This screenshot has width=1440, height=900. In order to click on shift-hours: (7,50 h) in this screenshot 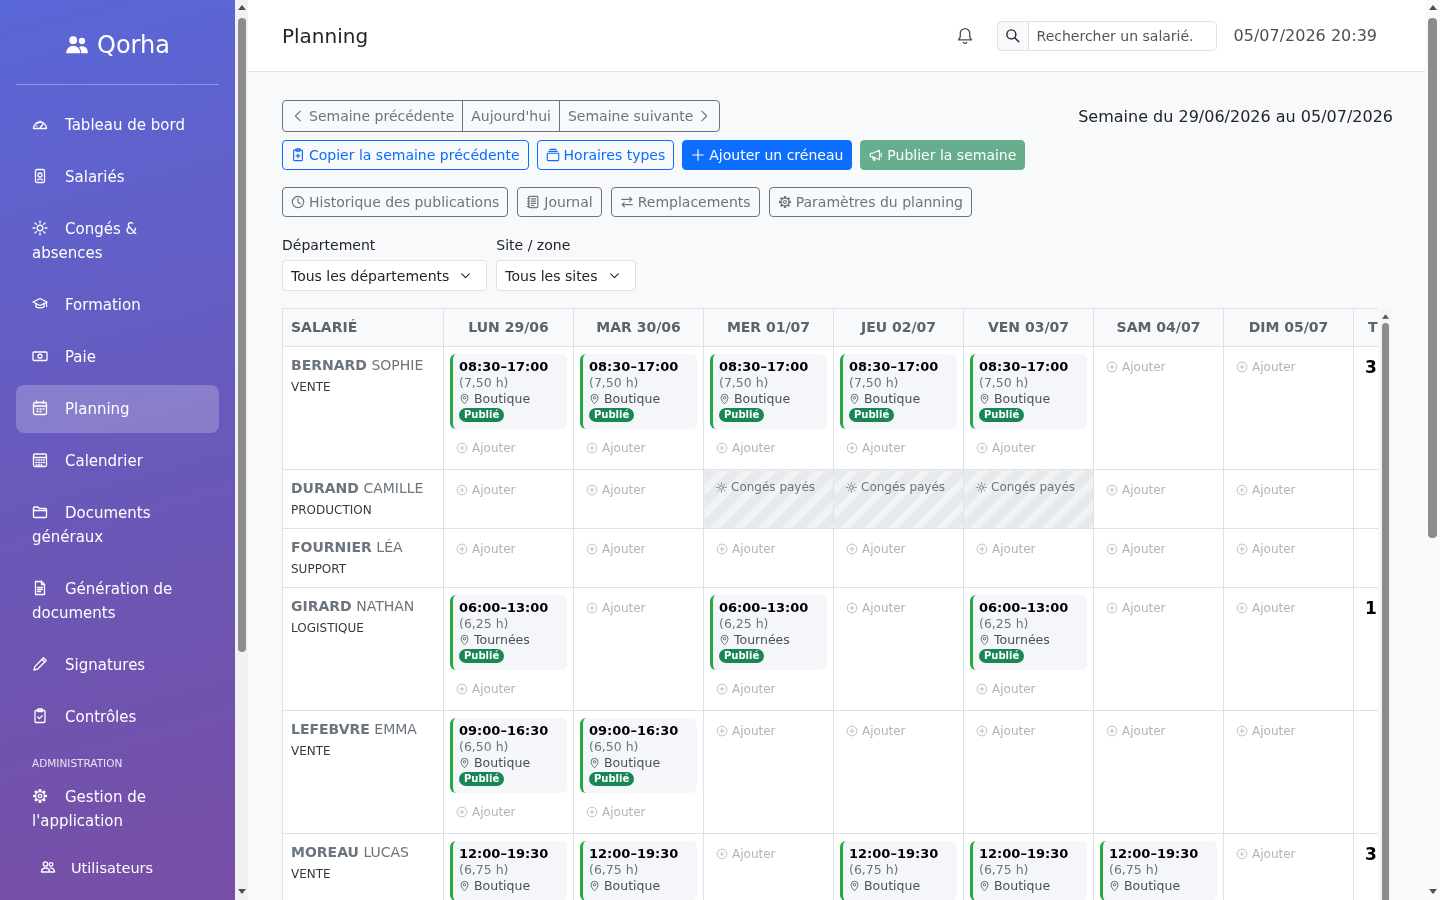, I will do `click(1004, 383)`.